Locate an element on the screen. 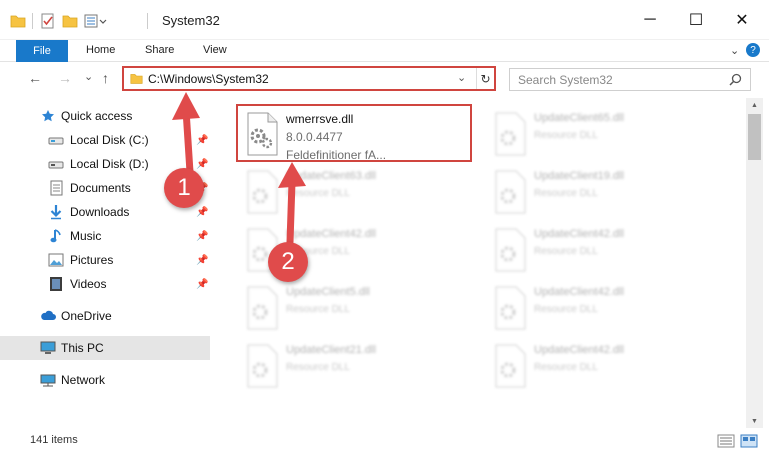 Image resolution: width=769 pixels, height=469 pixels. sidebar-item-label: OneDrive is located at coordinates (86, 316).